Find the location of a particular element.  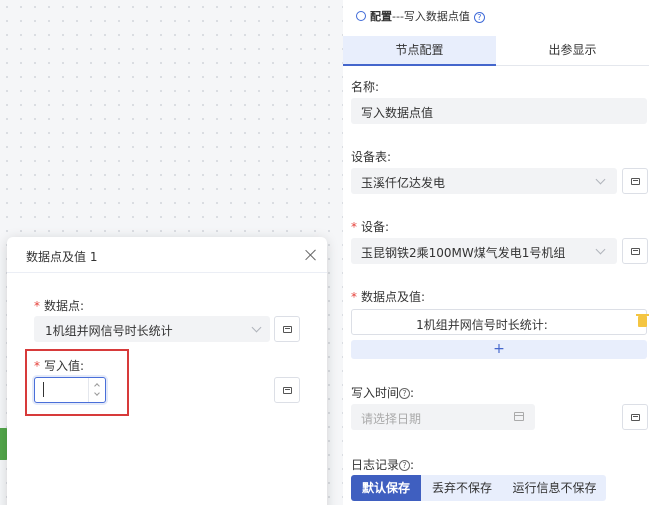

log-discard-button: 丢弃不保存 is located at coordinates (462, 488).